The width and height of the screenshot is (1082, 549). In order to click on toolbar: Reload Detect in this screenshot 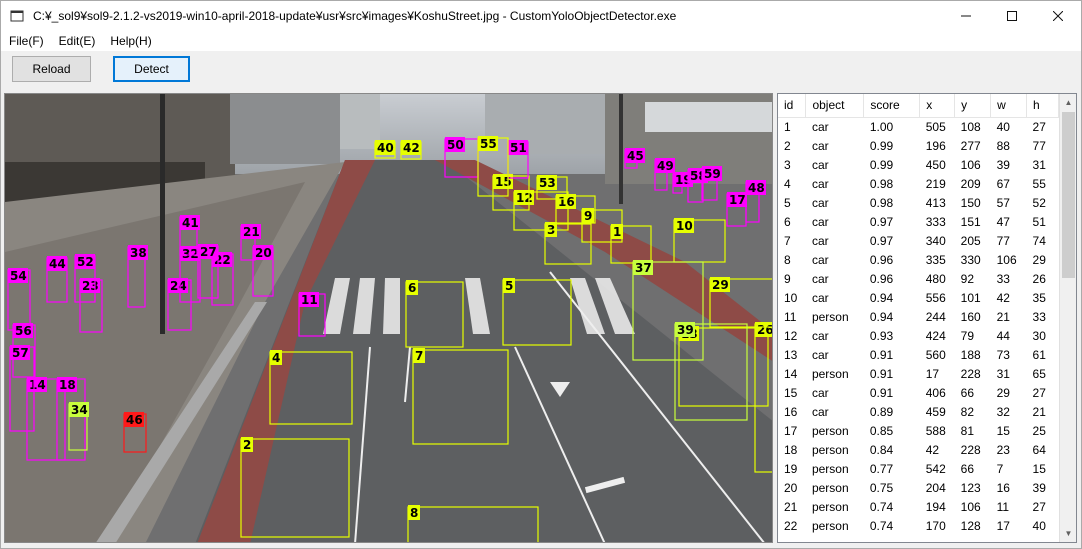, I will do `click(541, 71)`.